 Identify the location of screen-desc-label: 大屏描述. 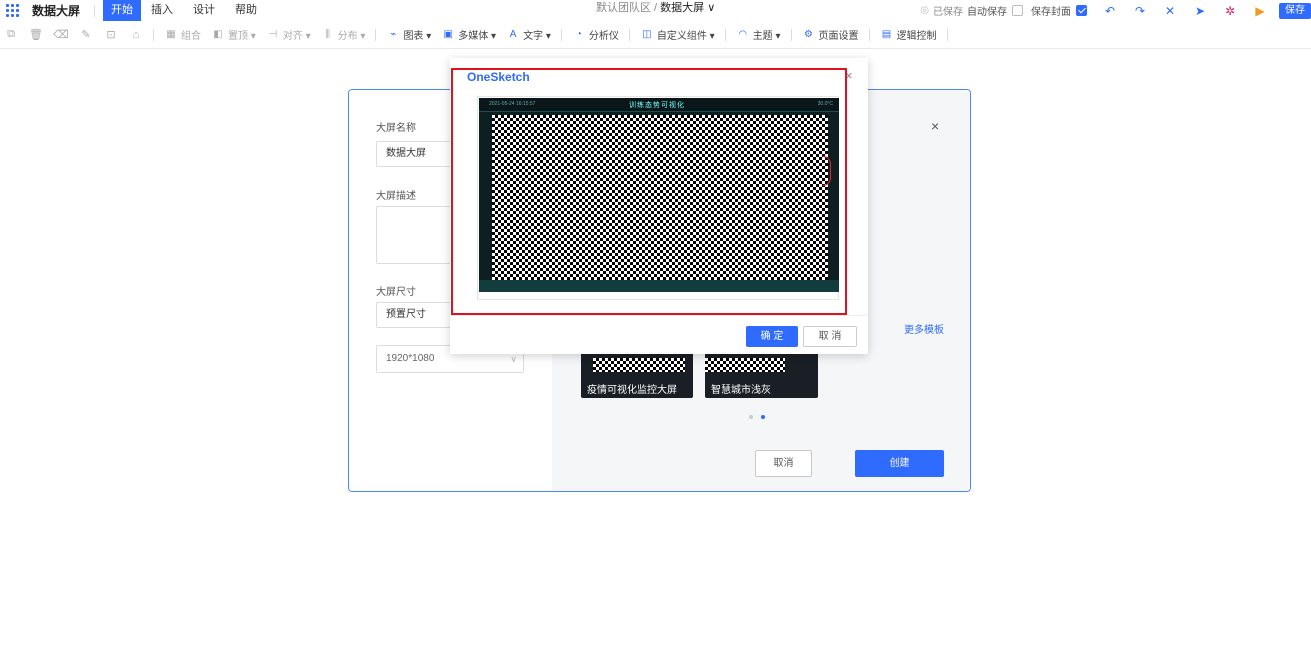
(396, 196).